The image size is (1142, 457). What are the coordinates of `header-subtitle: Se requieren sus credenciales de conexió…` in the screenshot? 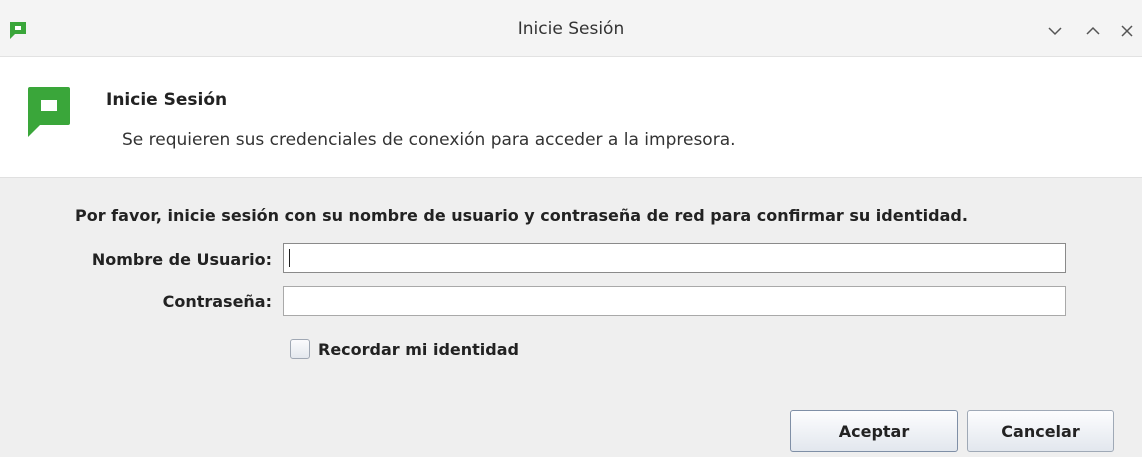 It's located at (429, 140).